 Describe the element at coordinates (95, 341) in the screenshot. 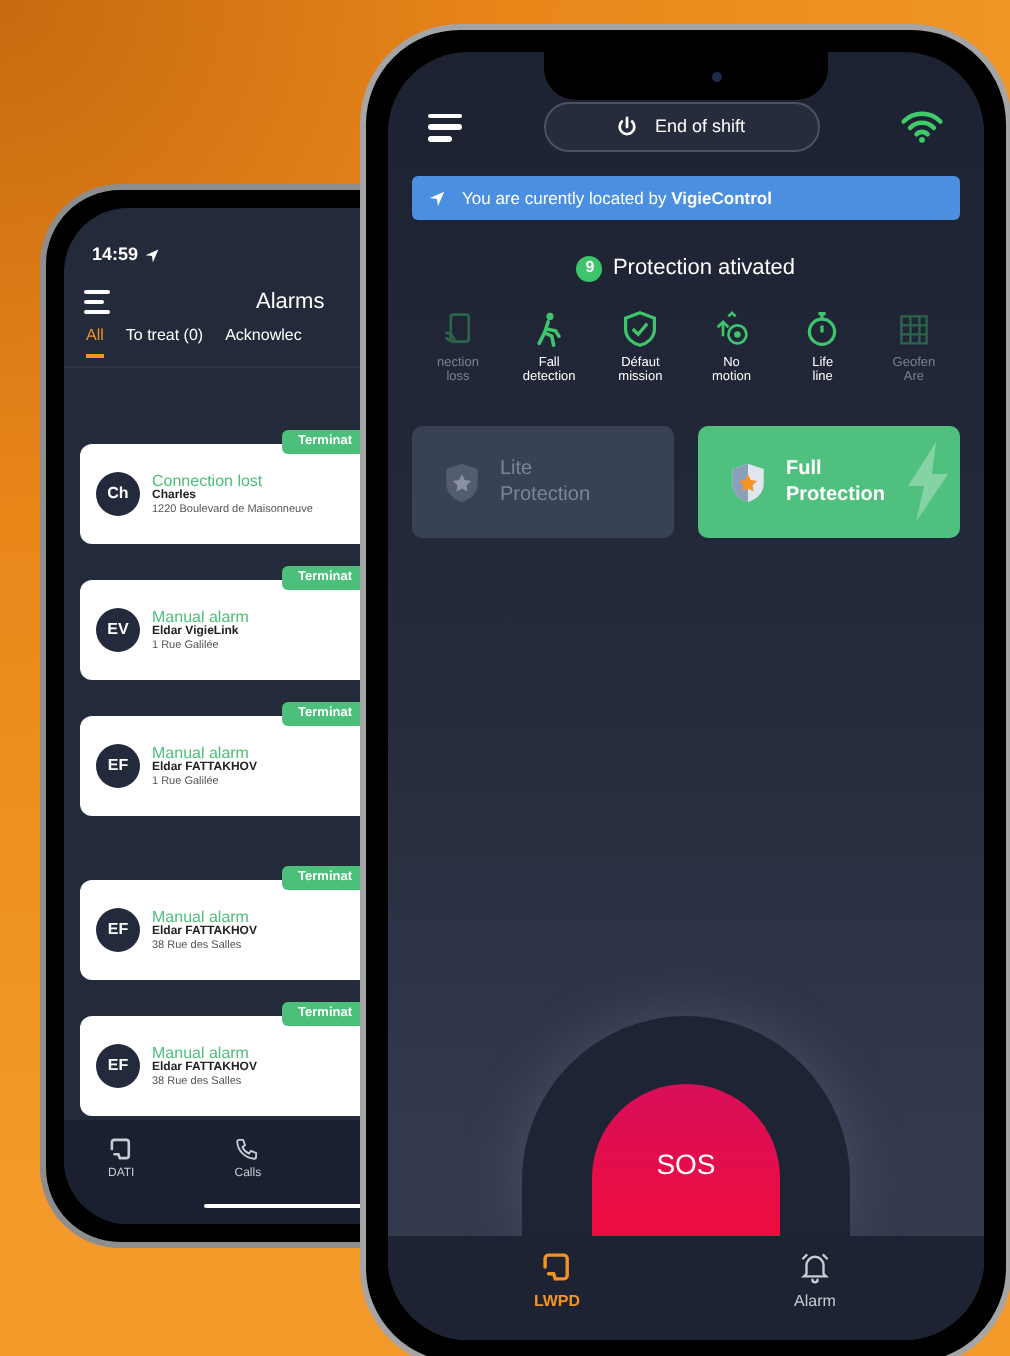

I see `tab: All` at that location.